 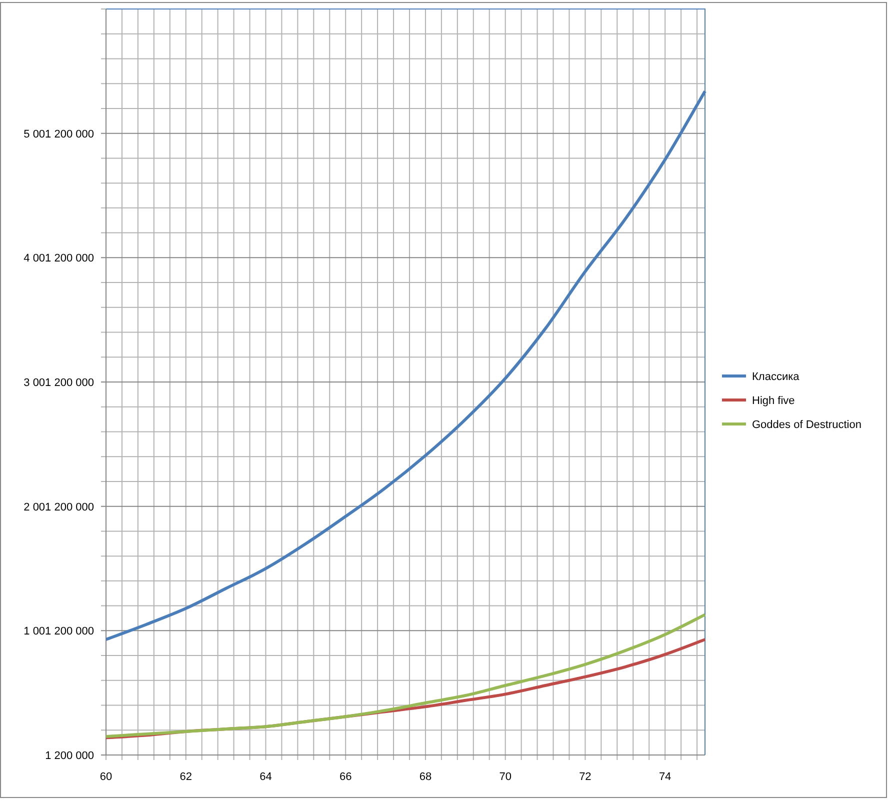 I want to click on x-tick-label: 70, so click(x=505, y=777).